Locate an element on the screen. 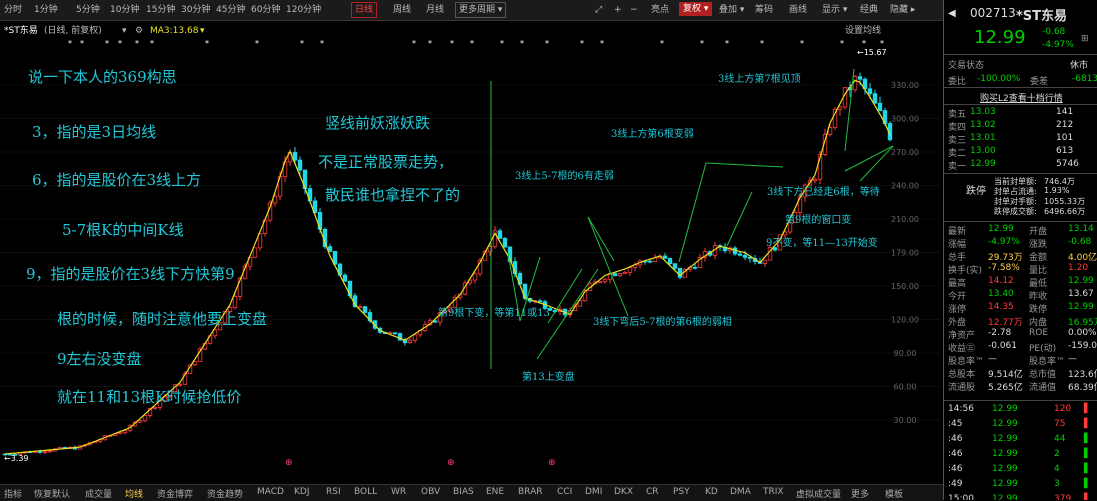 The width and height of the screenshot is (1097, 501). hide-button: 隐藏 ▸ is located at coordinates (902, 10).